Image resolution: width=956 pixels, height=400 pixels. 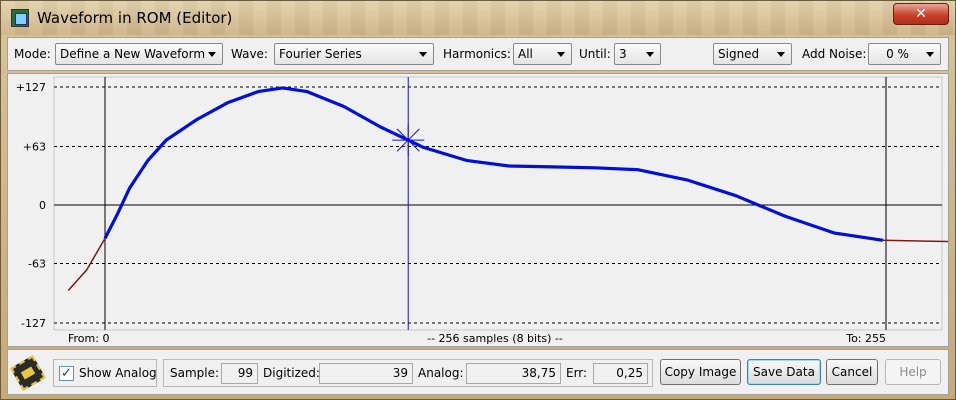 What do you see at coordinates (31, 87) in the screenshot?
I see `y-tick-label: +127` at bounding box center [31, 87].